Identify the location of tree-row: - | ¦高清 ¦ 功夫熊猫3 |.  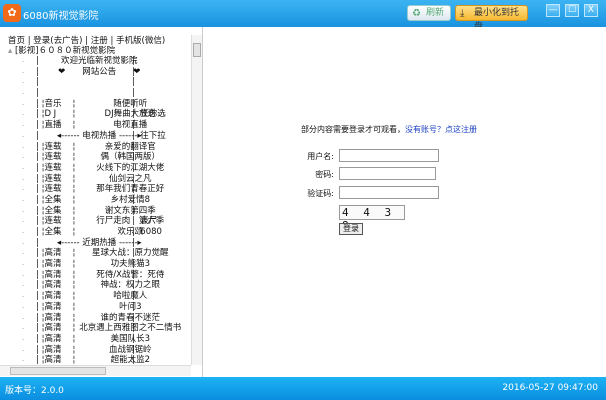
(95, 264).